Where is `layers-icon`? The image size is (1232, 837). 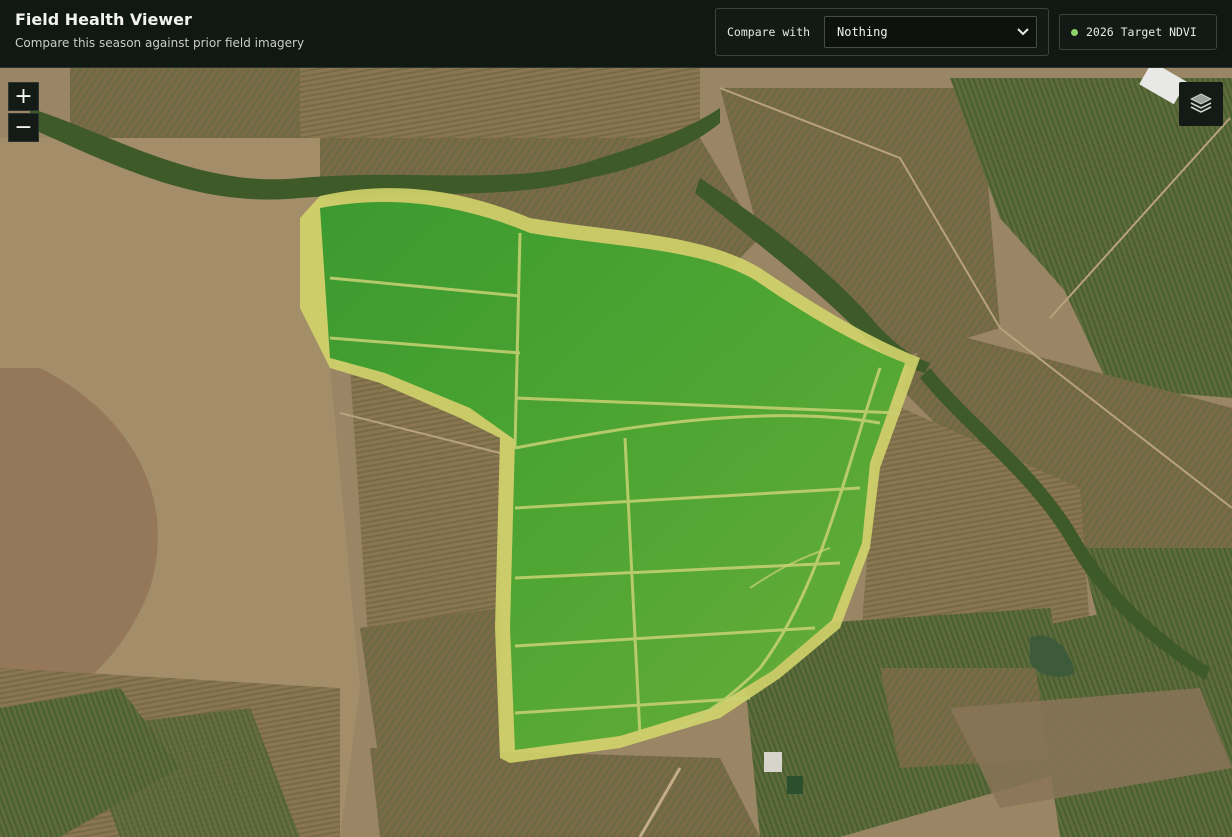 layers-icon is located at coordinates (1201, 103).